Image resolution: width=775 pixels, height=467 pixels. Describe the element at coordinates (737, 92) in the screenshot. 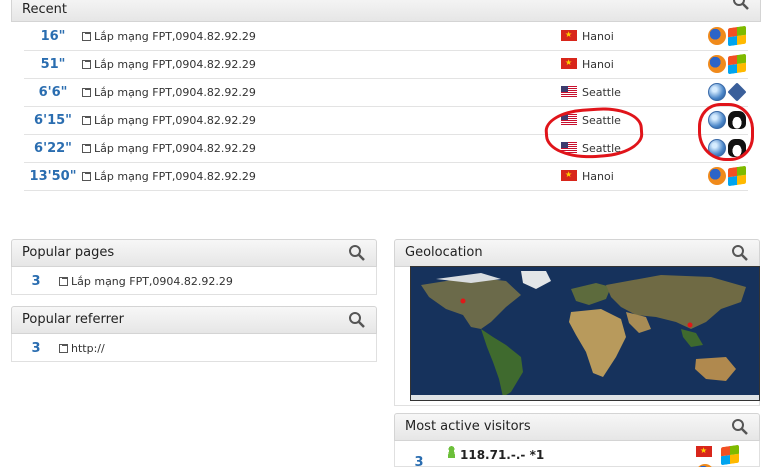

I see `diamond-icon` at that location.